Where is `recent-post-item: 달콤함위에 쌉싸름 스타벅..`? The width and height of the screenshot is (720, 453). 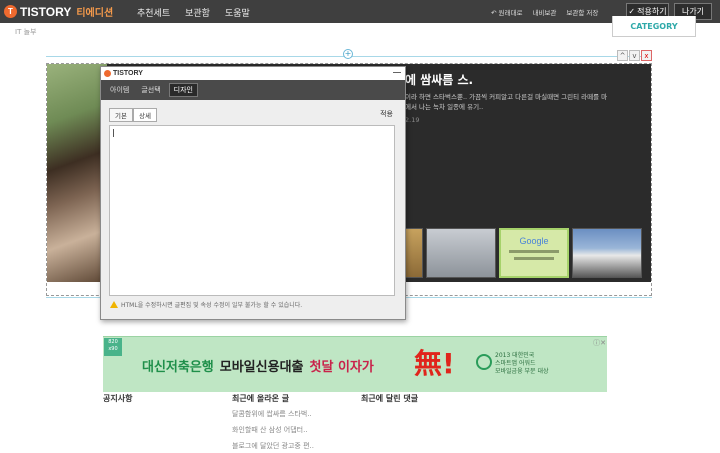
recent-post-item: 달콤함위에 쌉싸름 스타벅.. is located at coordinates (272, 414).